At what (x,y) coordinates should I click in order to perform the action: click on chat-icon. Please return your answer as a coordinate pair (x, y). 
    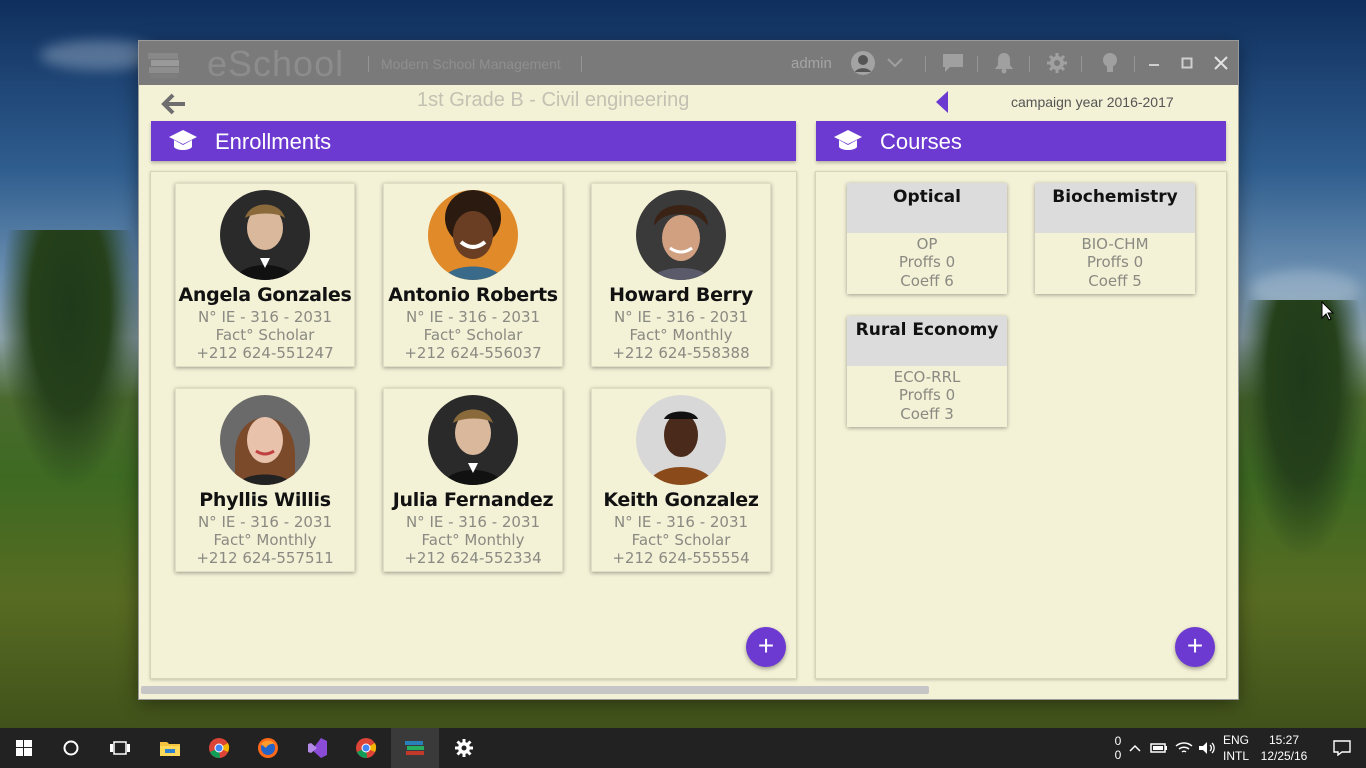
    Looking at the image, I should click on (953, 63).